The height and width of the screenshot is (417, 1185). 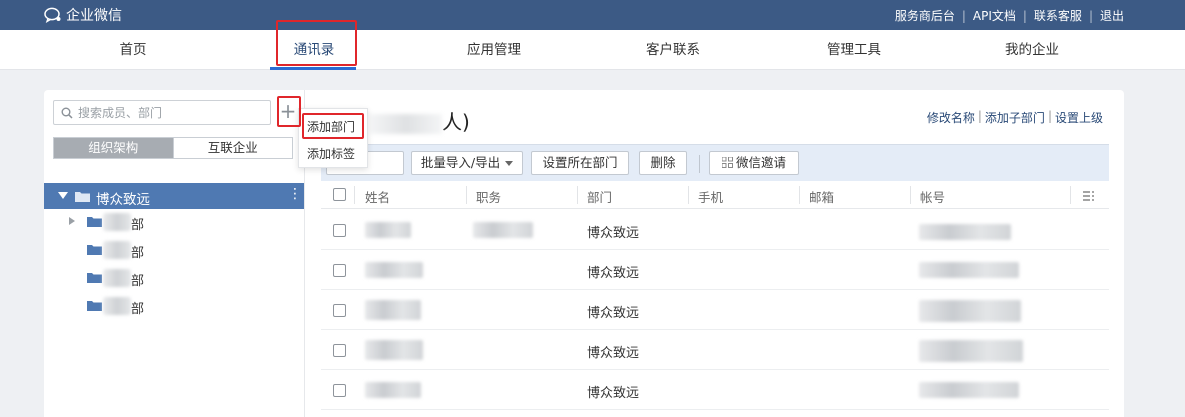 What do you see at coordinates (1032, 50) in the screenshot?
I see `nav-my-enterprise: 我的企业` at bounding box center [1032, 50].